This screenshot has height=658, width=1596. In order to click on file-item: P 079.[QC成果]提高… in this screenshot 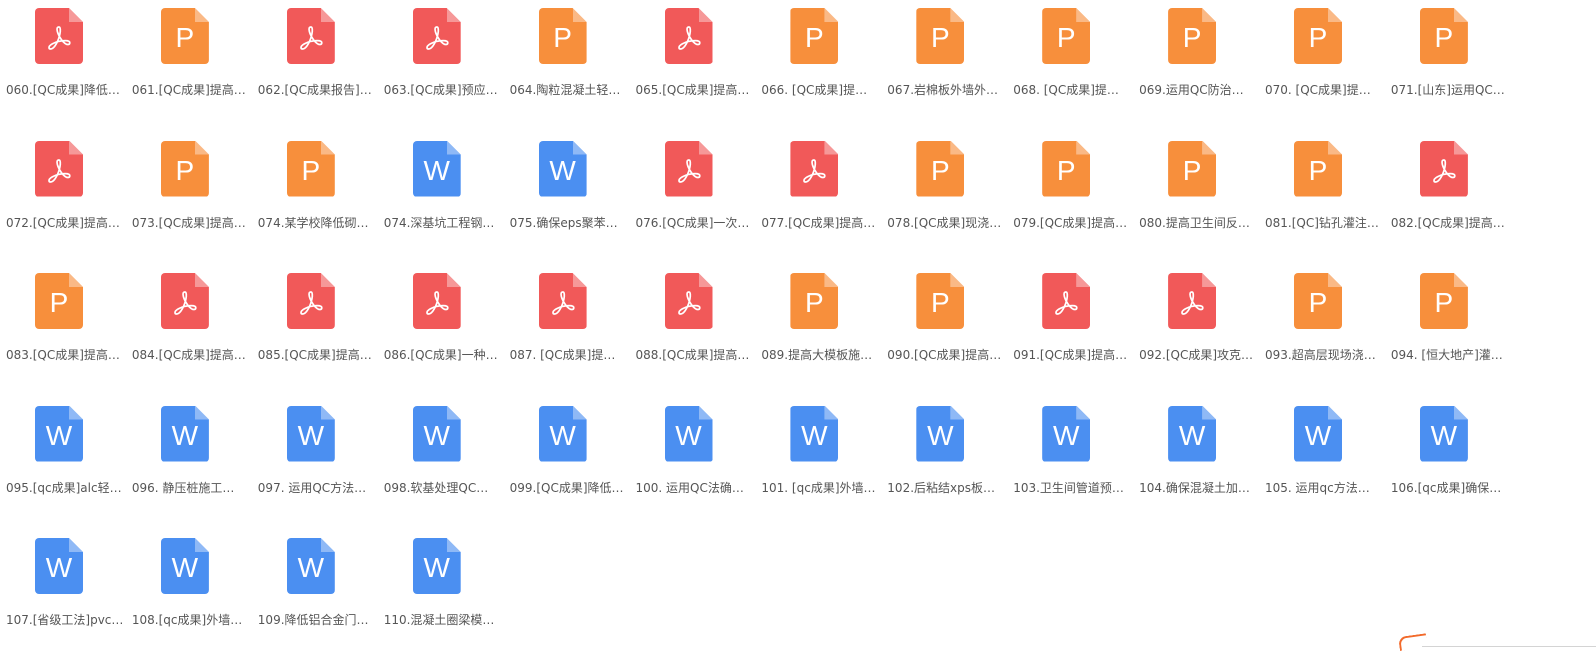, I will do `click(1076, 197)`.